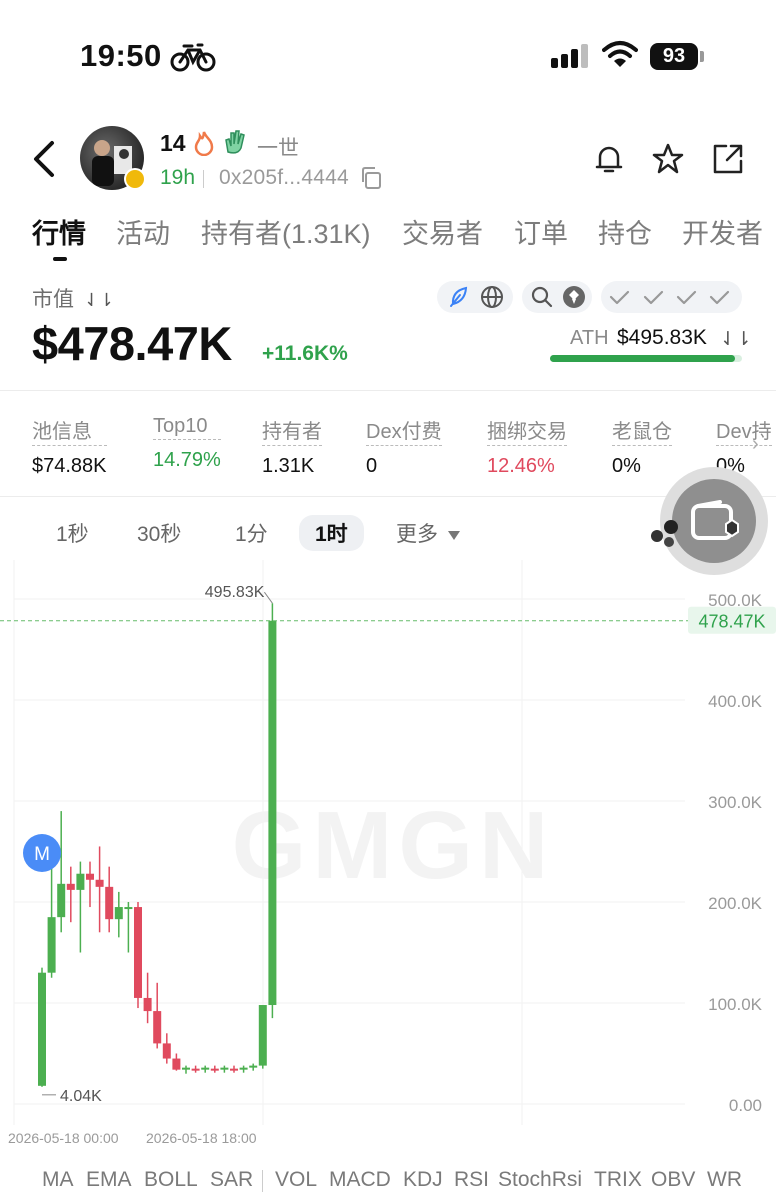  What do you see at coordinates (59, 231) in the screenshot?
I see `tab-market: 行情` at bounding box center [59, 231].